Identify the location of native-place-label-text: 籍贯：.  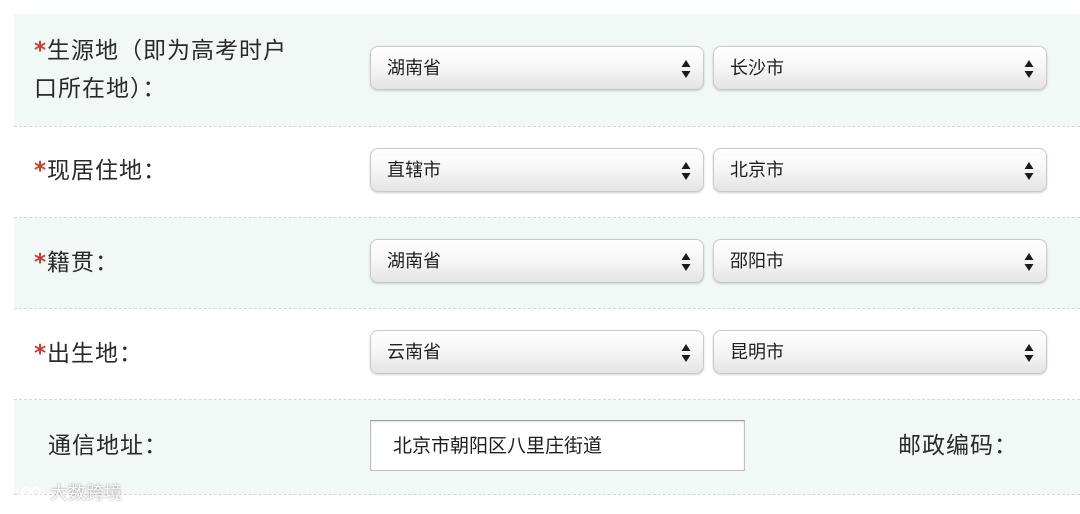
(83, 263).